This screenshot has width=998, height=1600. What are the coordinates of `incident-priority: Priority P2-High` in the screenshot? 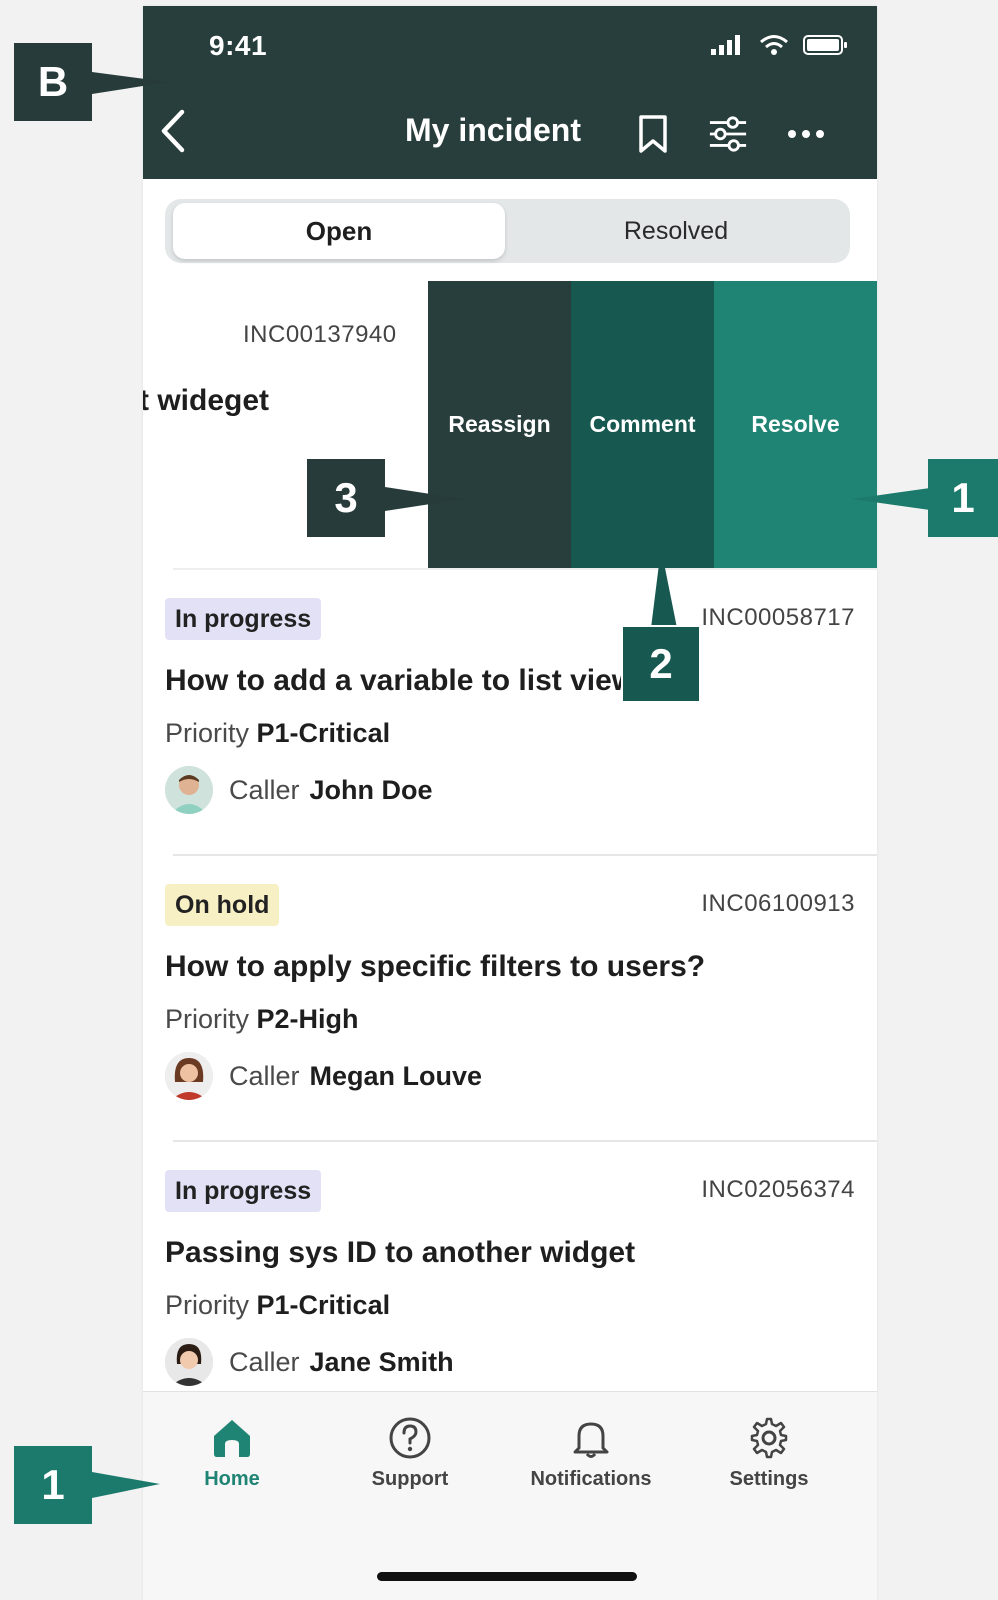 It's located at (262, 1019).